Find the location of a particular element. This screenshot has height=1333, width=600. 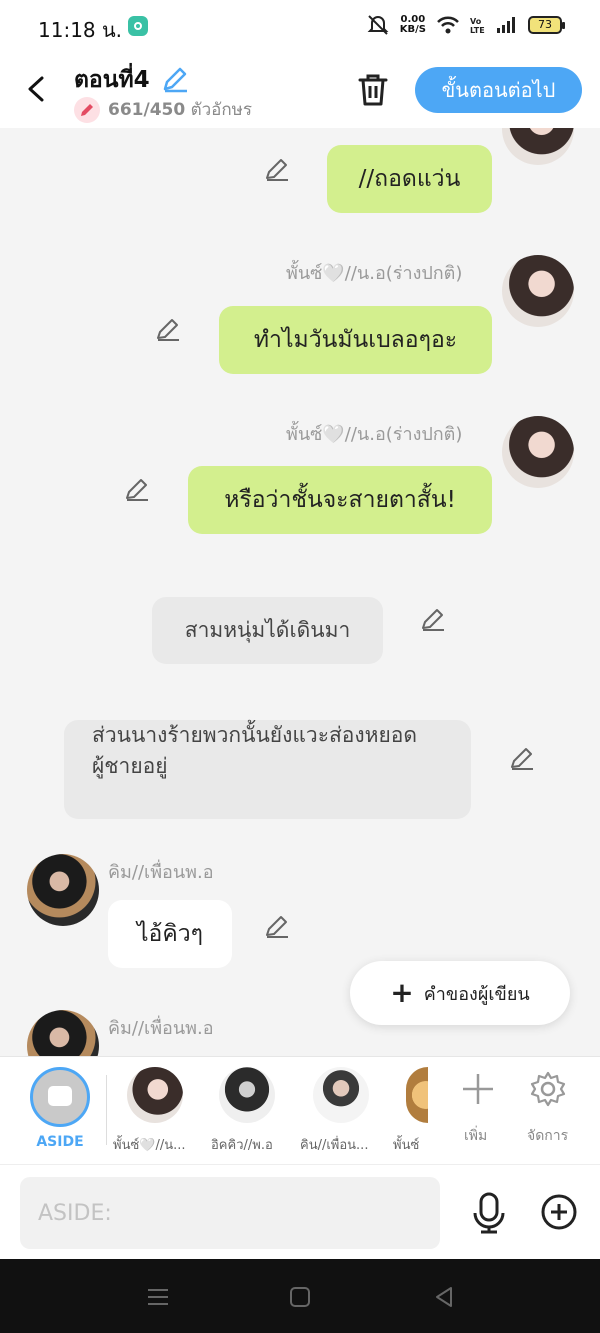

wifi-icon is located at coordinates (448, 25).